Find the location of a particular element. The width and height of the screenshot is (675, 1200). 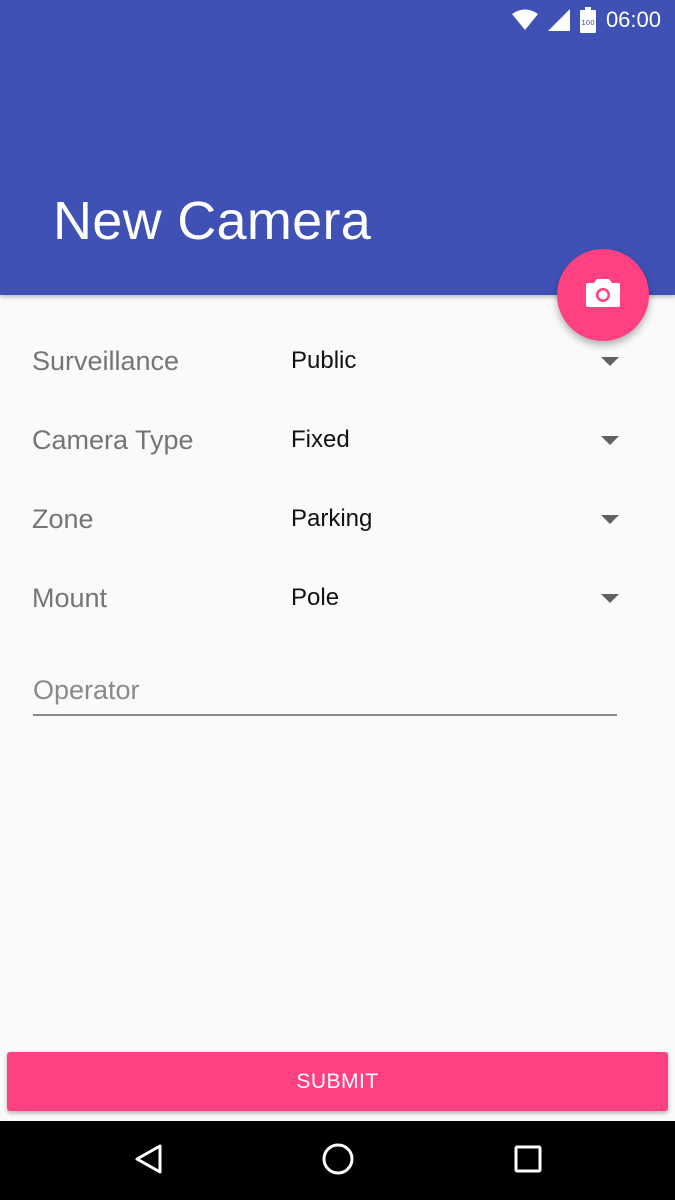

battery-icon: 100 is located at coordinates (587, 20).